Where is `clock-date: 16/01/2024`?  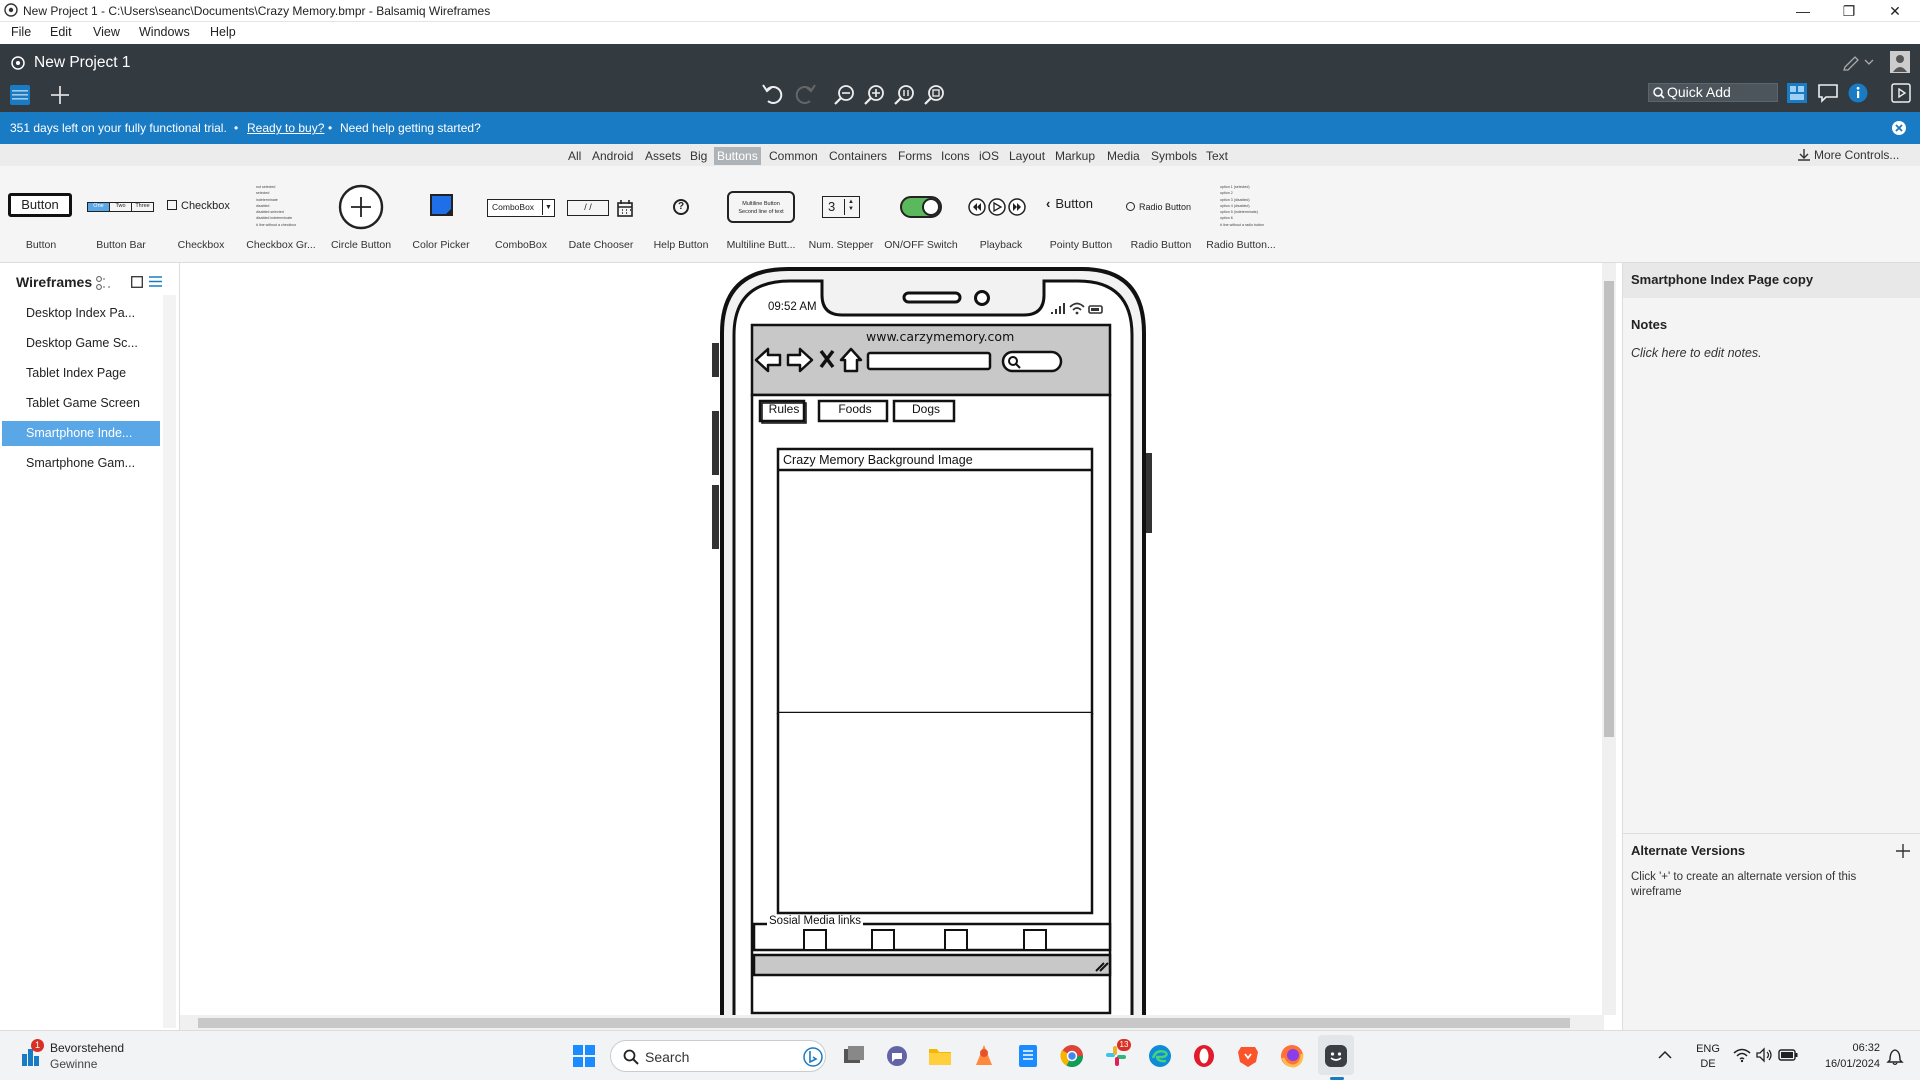 clock-date: 16/01/2024 is located at coordinates (1845, 1064).